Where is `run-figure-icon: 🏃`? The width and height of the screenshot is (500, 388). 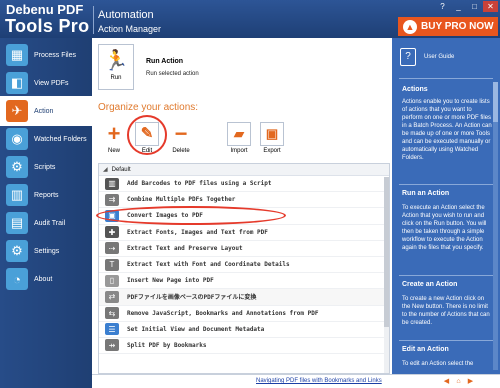
run-figure-icon: 🏃 is located at coordinates (116, 61).